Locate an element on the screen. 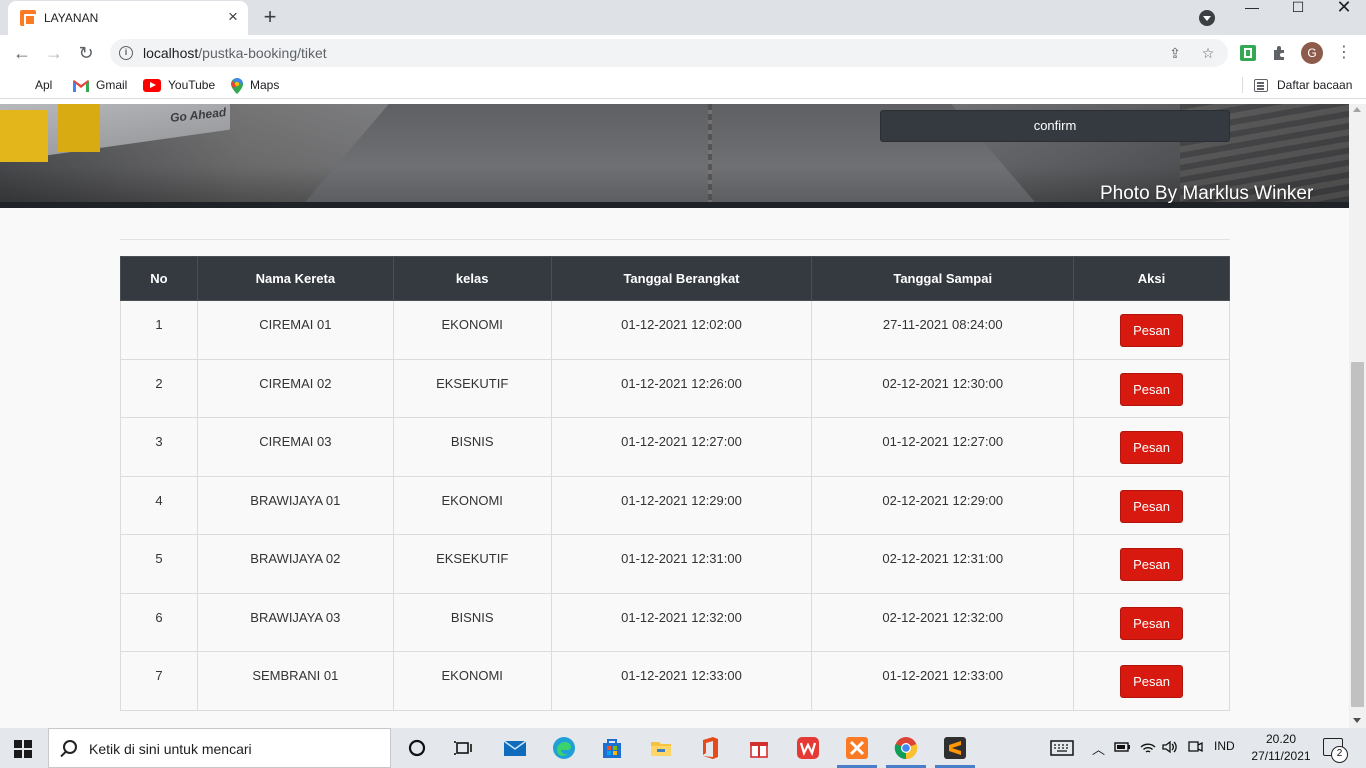 Image resolution: width=1366 pixels, height=768 pixels. bookmark-youtube: YouTube is located at coordinates (179, 85).